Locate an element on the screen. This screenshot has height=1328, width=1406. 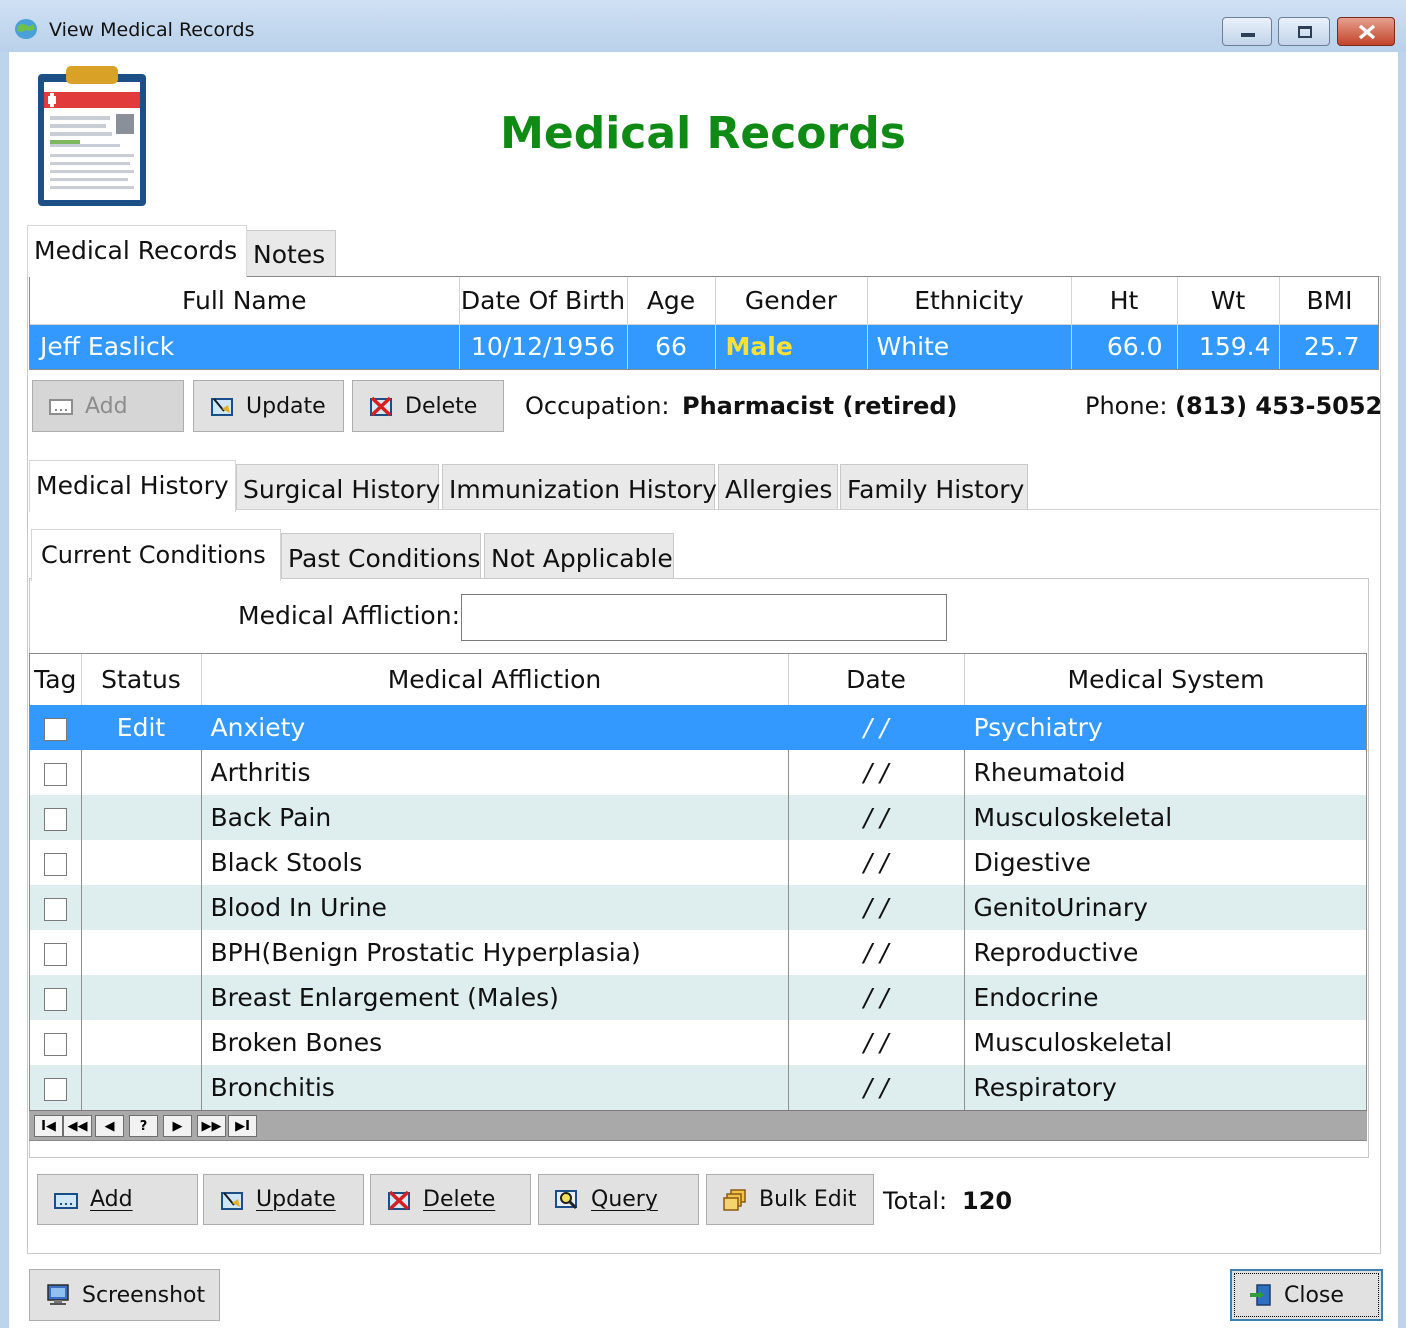
col-gender: Gender is located at coordinates (791, 301).